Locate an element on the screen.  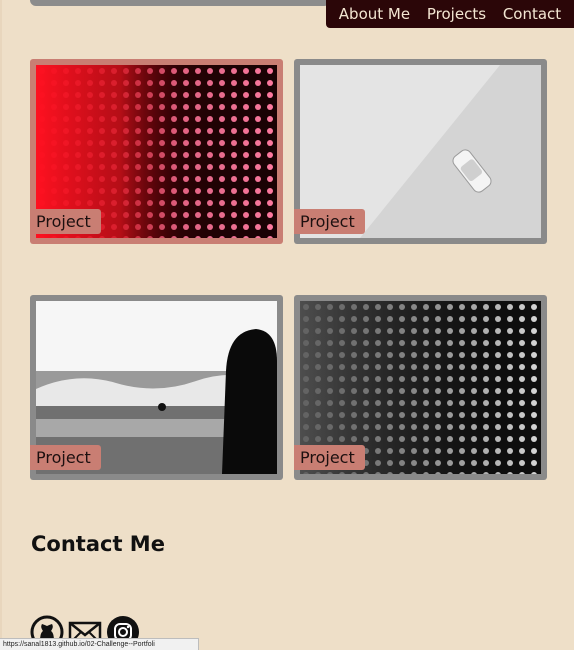
header-bar-remnant is located at coordinates (180, 3).